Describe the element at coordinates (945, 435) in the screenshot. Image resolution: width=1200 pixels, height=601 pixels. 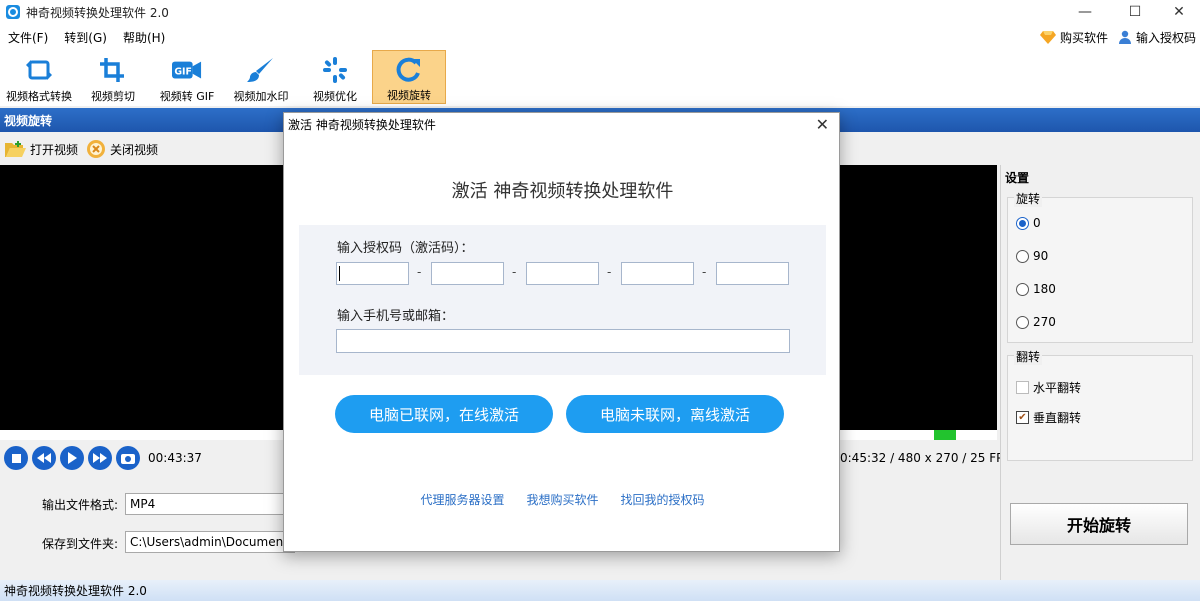
I see `seek-marker` at that location.